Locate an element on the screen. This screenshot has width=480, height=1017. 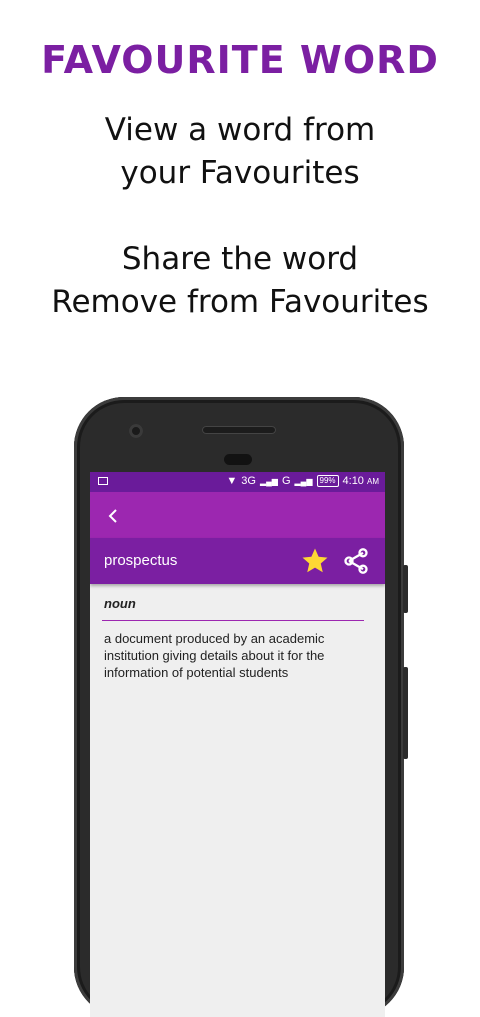
favourite-button is located at coordinates (315, 561).